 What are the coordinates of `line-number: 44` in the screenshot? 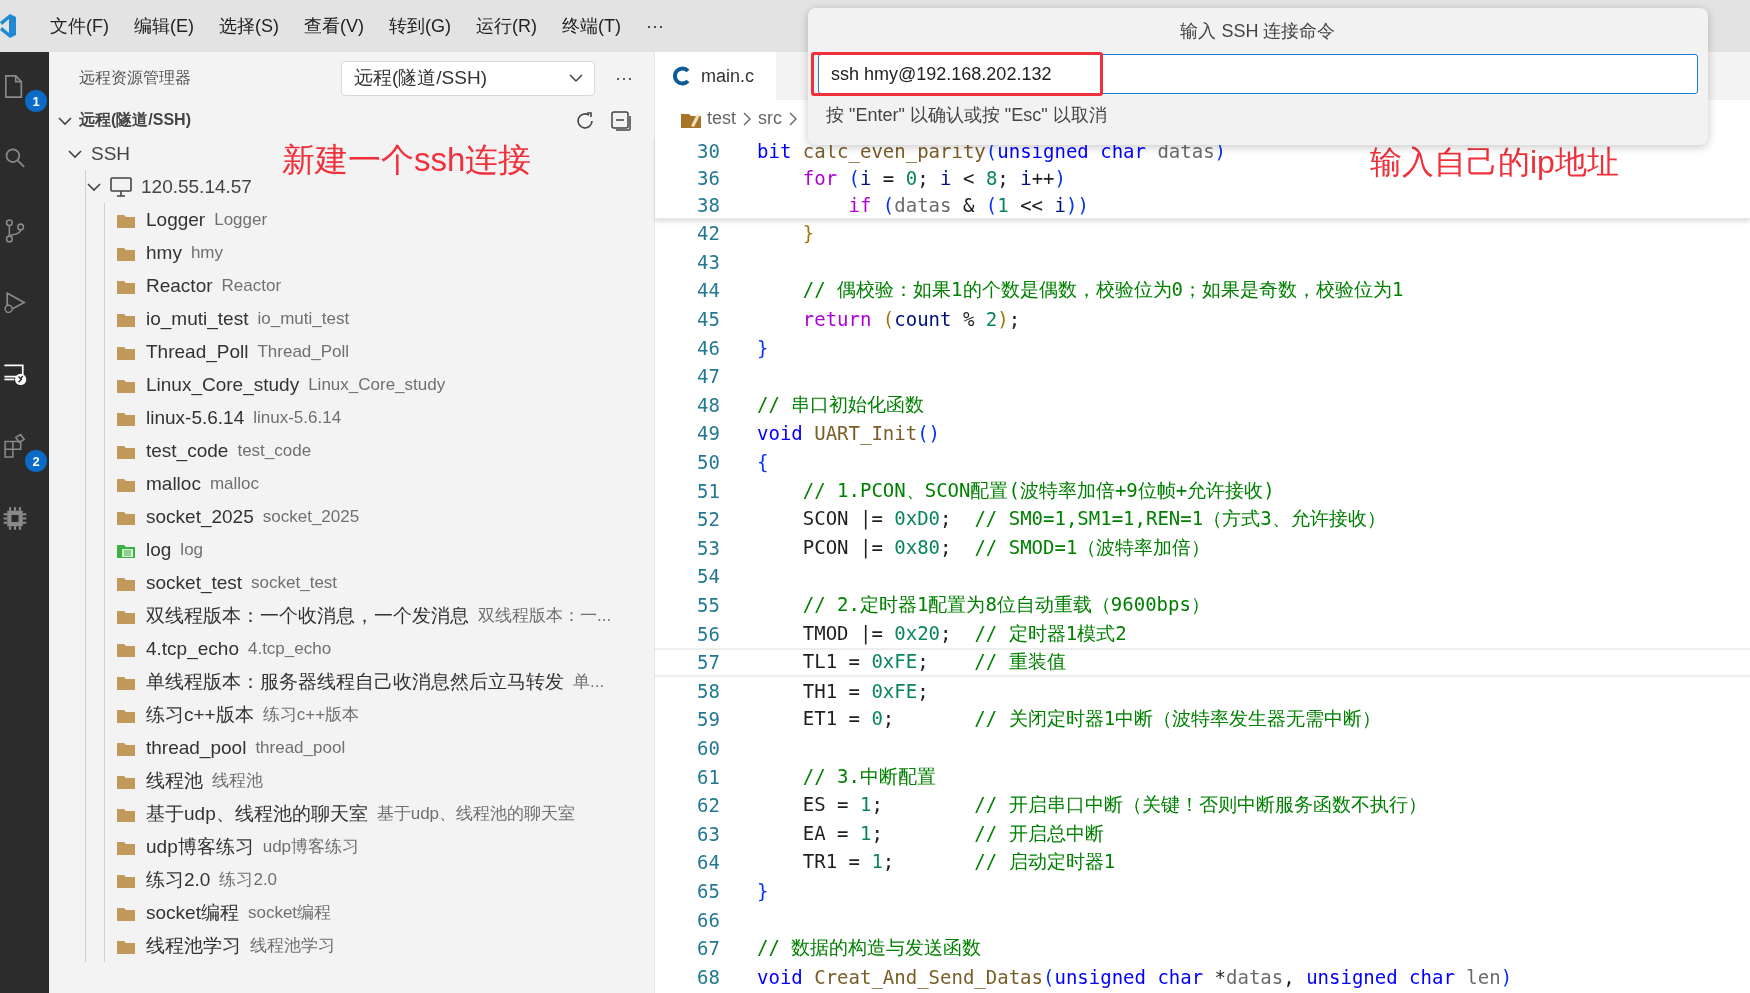 It's located at (708, 290).